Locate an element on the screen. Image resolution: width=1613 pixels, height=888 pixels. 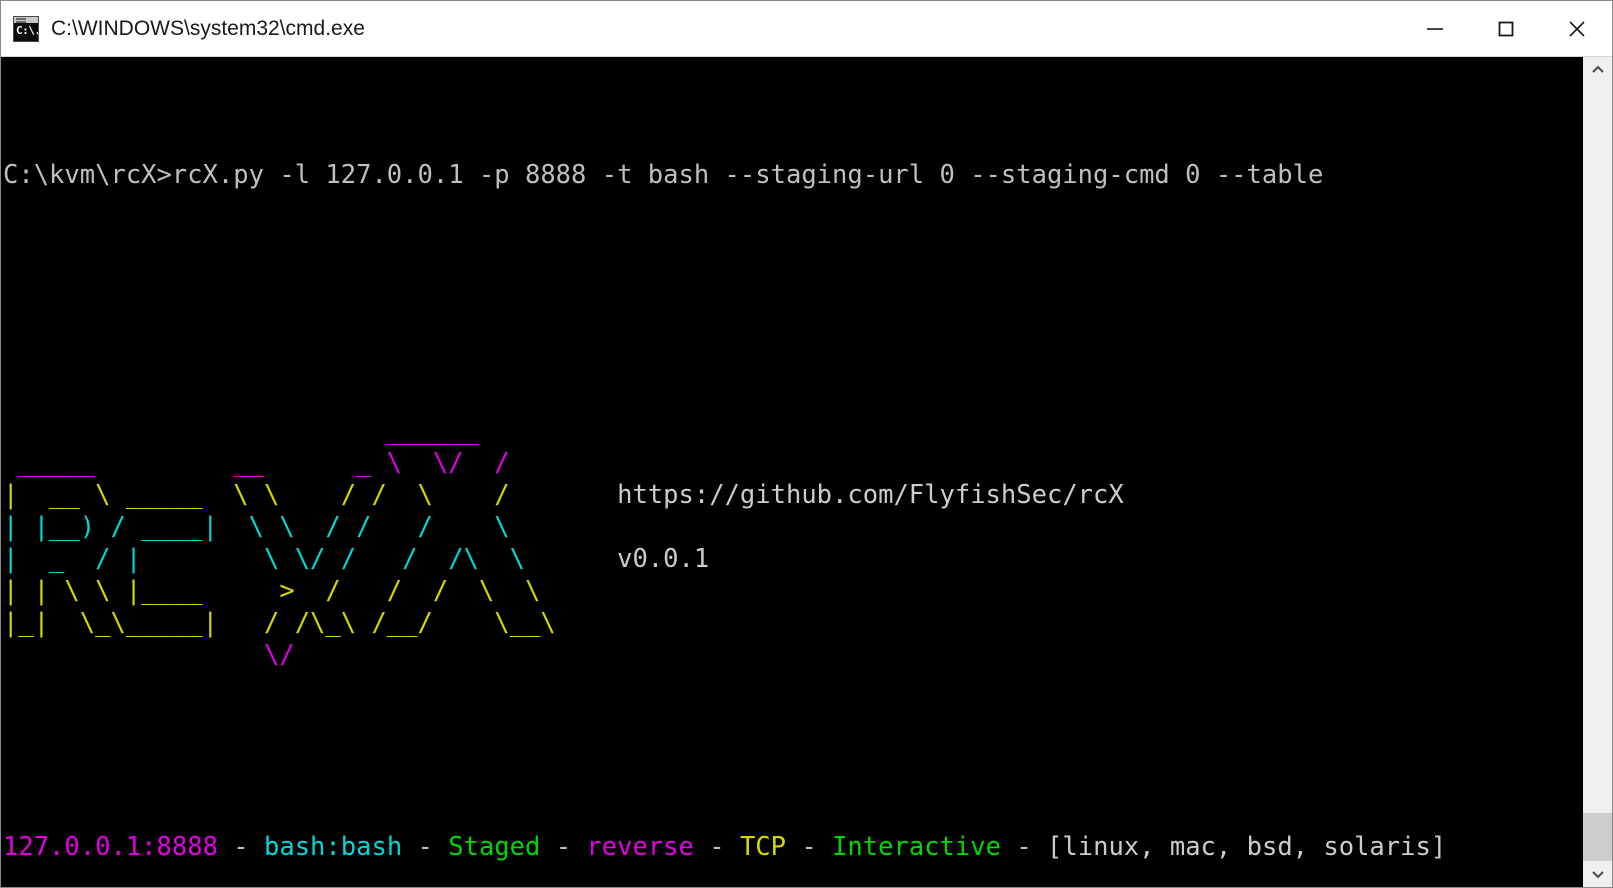
vertical-scrollbar is located at coordinates (1597, 472).